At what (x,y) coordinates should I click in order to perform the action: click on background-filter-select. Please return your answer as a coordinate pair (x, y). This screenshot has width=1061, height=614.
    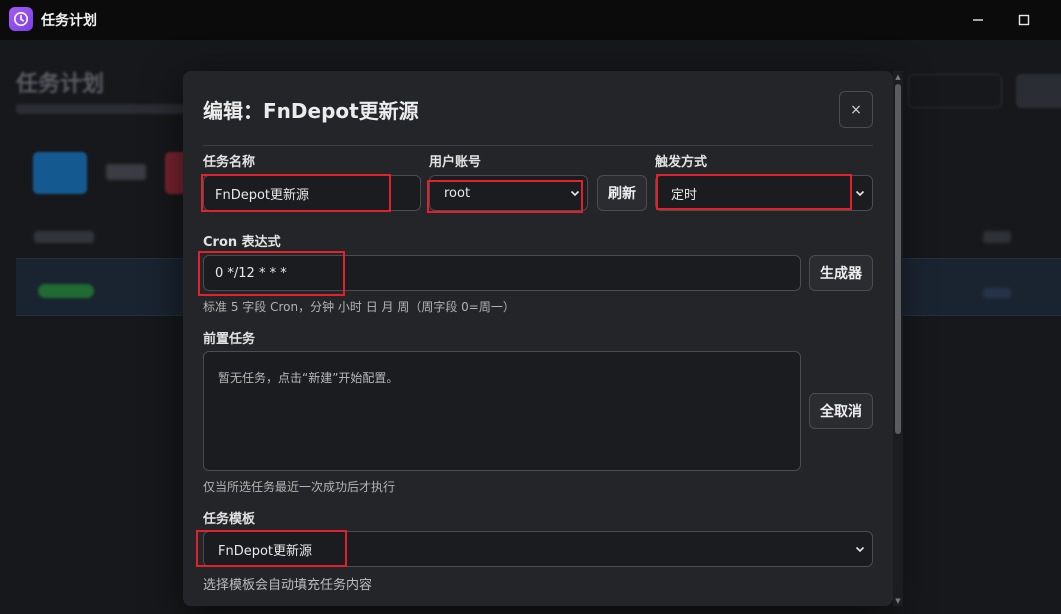
    Looking at the image, I should click on (955, 91).